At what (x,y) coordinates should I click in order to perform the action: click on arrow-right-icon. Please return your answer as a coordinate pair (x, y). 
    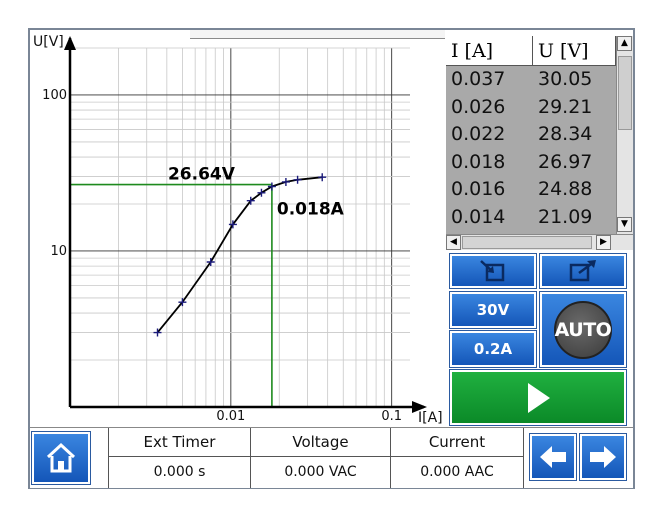
    Looking at the image, I should click on (603, 457).